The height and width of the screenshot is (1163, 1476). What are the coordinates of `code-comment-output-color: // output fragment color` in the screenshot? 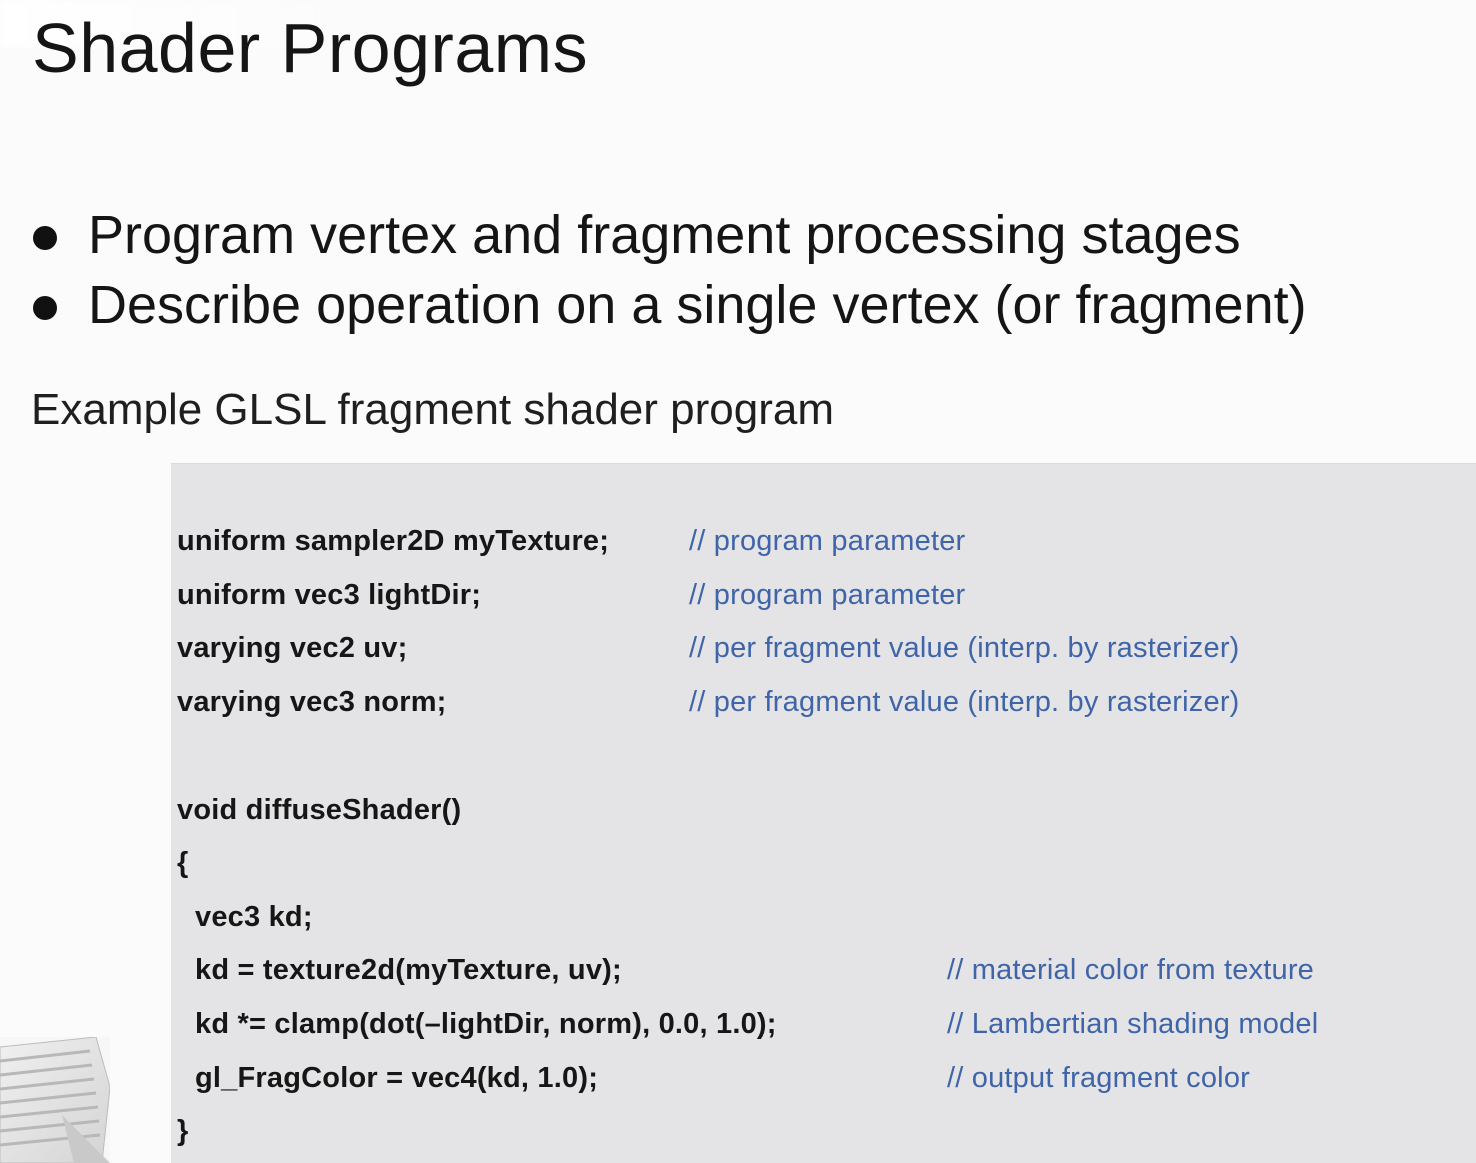 It's located at (1099, 1078).